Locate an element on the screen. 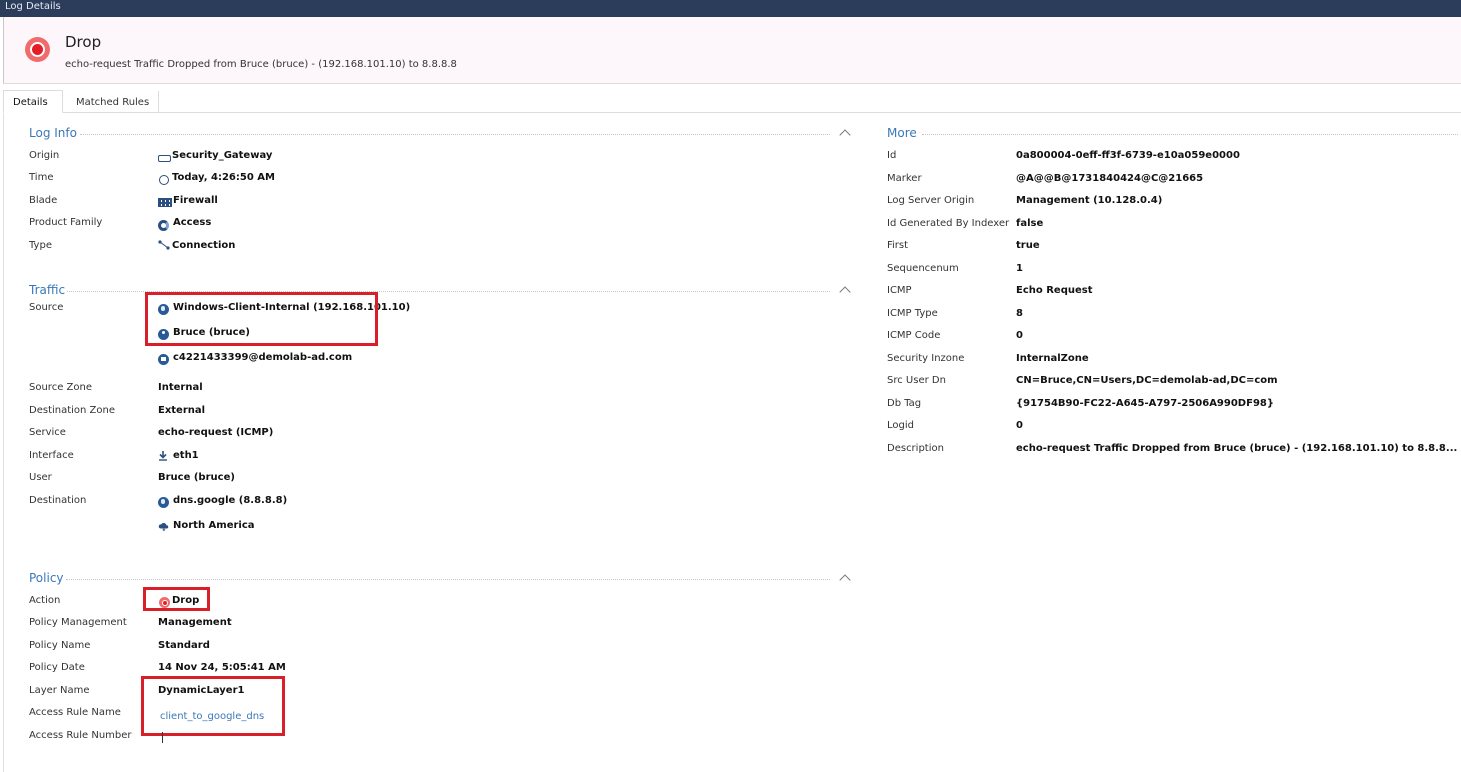 The image size is (1461, 772). traffic-value-interface: eth1 is located at coordinates (186, 455).